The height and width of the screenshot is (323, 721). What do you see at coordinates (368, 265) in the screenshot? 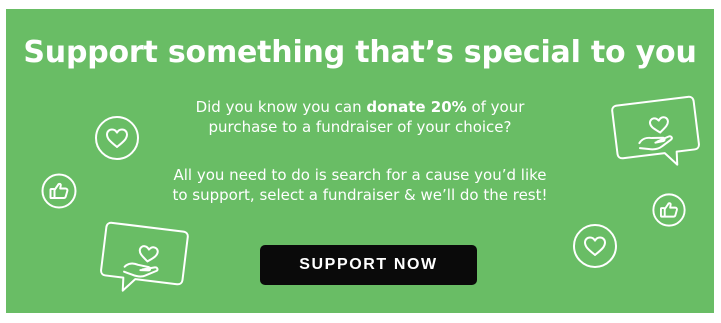
I see `support-now-button: SUPPORT NOW` at bounding box center [368, 265].